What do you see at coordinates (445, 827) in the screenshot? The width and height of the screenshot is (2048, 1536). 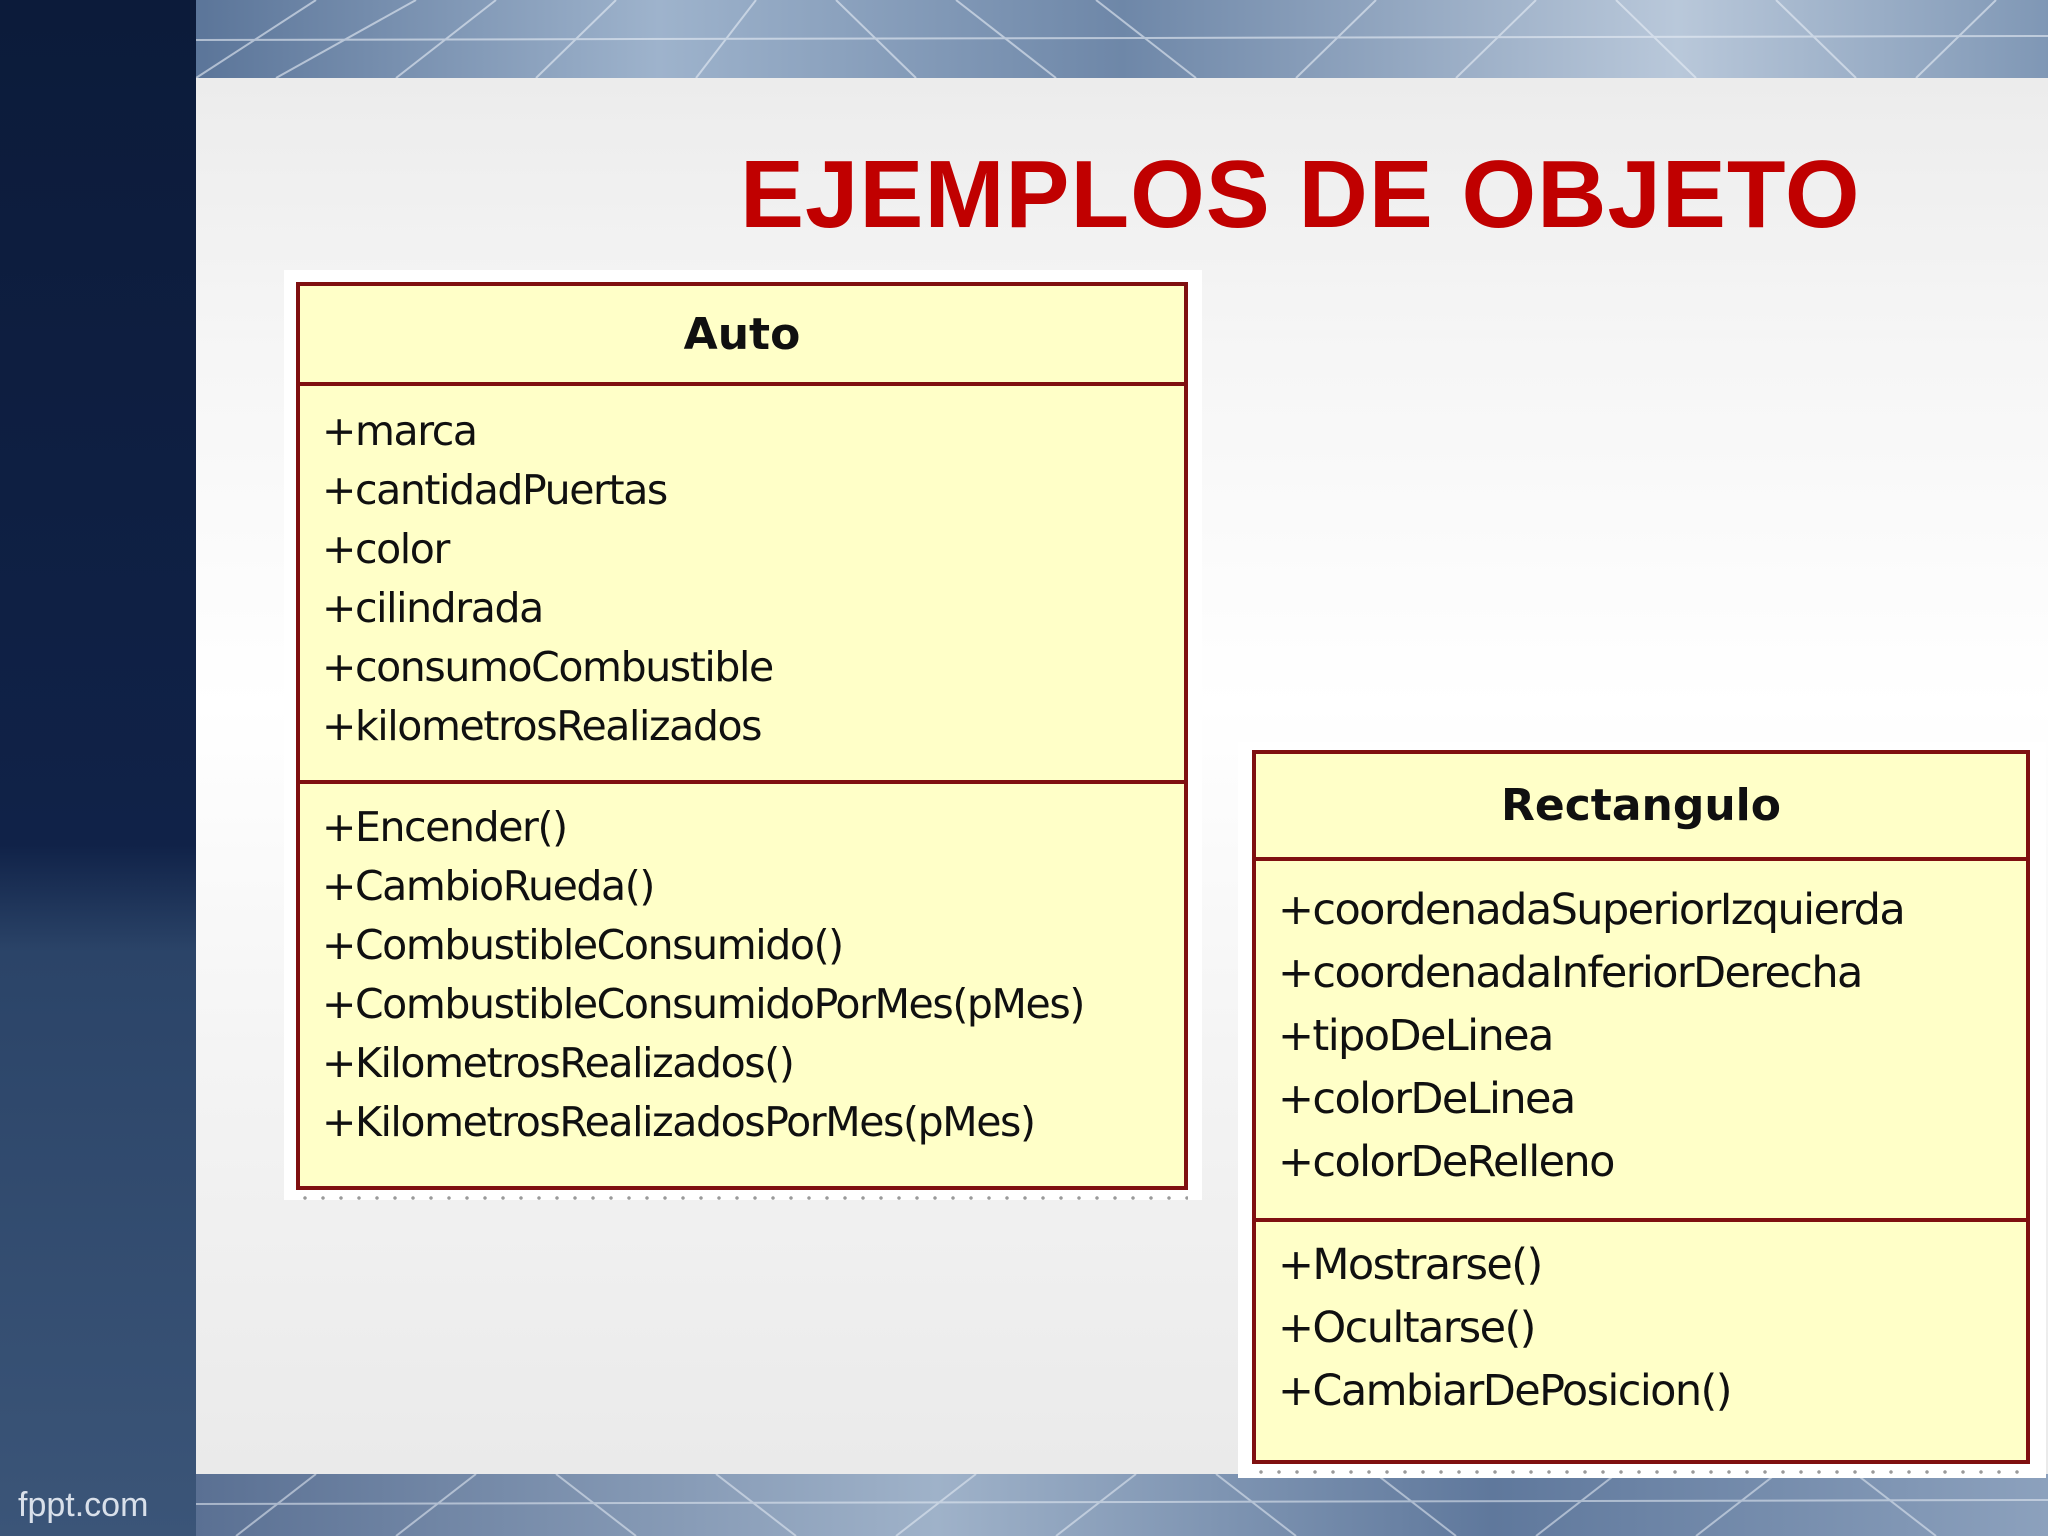 I see `operation-item: +Encender()` at bounding box center [445, 827].